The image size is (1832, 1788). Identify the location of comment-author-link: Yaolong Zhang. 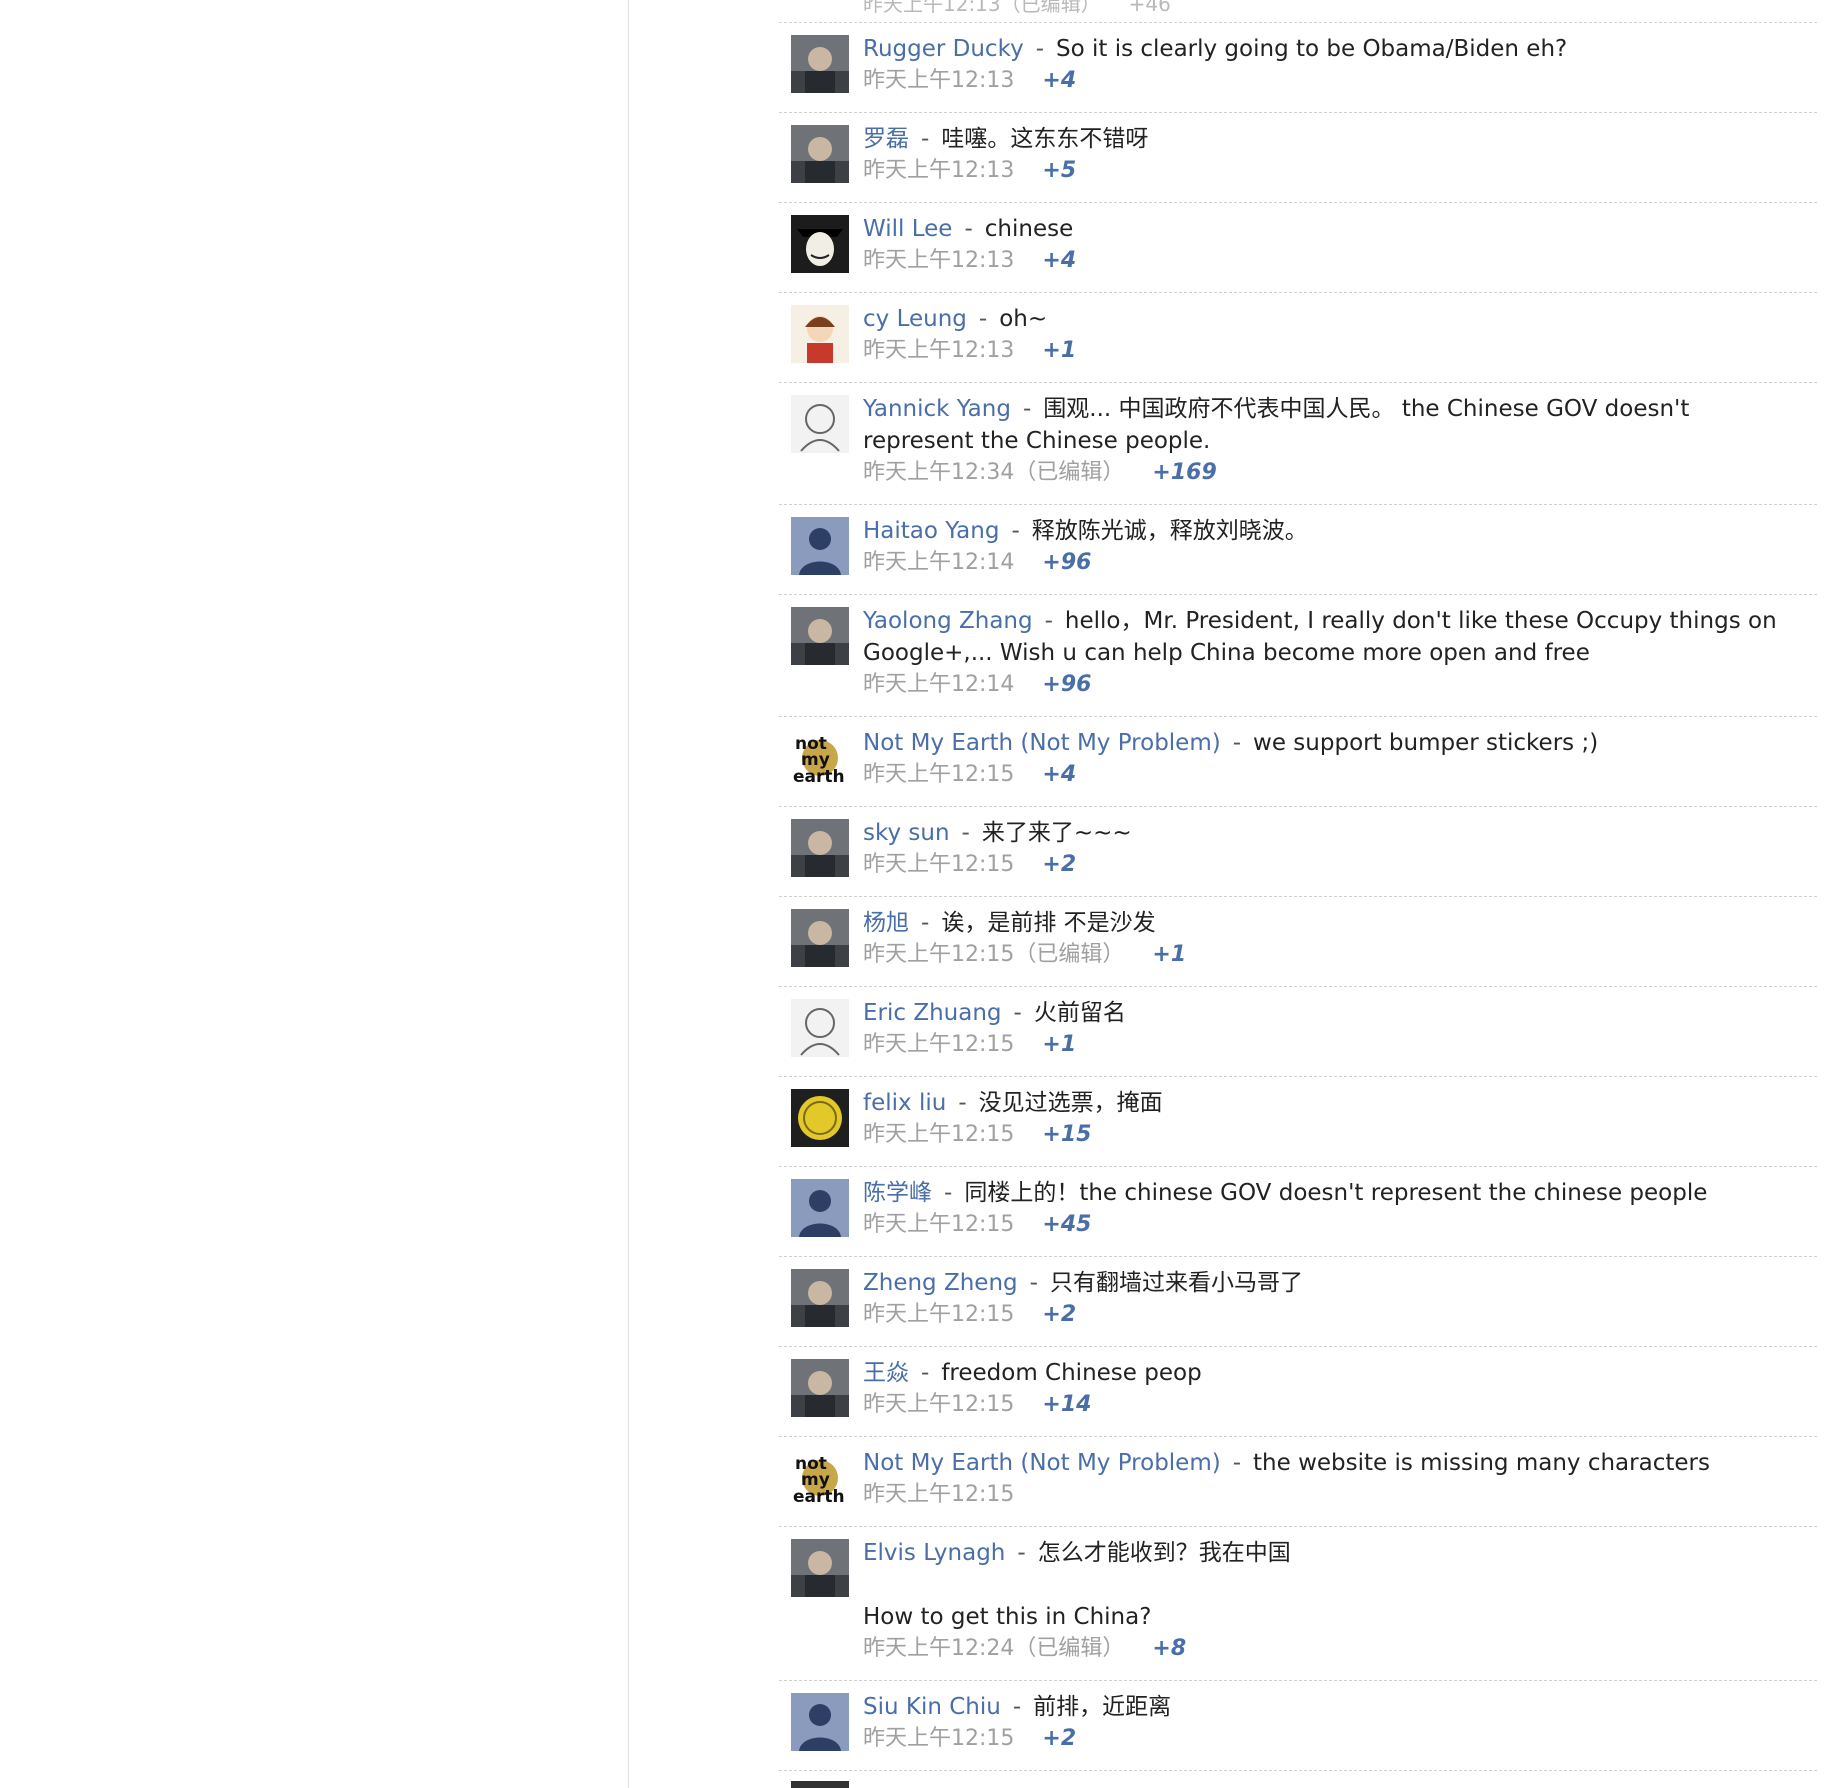
(948, 621).